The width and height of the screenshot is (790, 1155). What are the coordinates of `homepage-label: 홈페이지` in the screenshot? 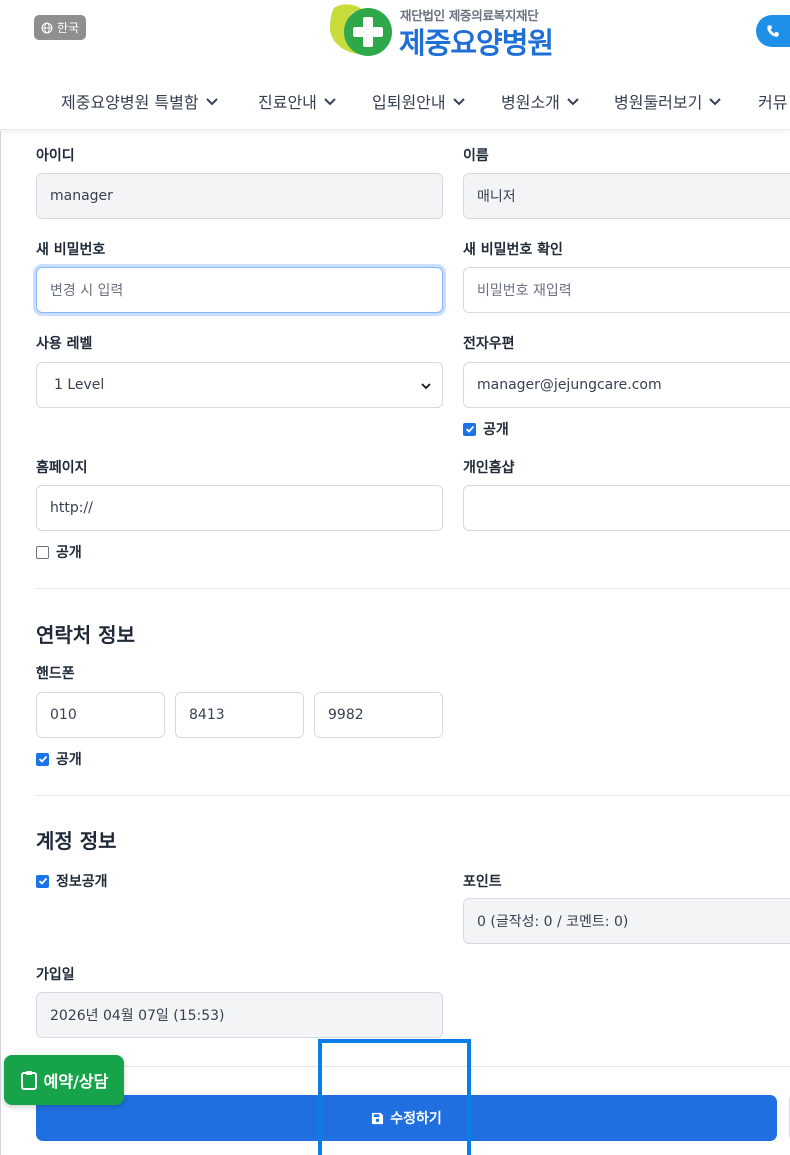 It's located at (62, 468).